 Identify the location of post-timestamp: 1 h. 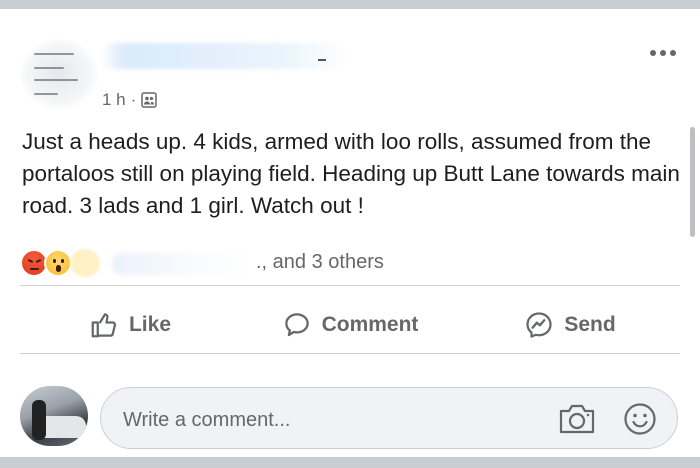
(114, 100).